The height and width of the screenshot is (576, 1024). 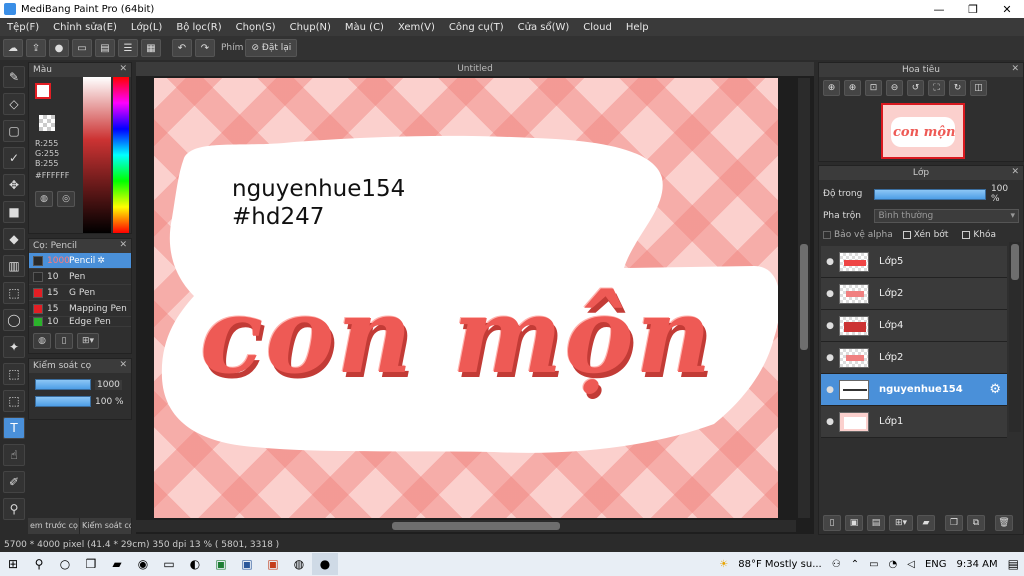 What do you see at coordinates (14, 428) in the screenshot?
I see `text-icon: T` at bounding box center [14, 428].